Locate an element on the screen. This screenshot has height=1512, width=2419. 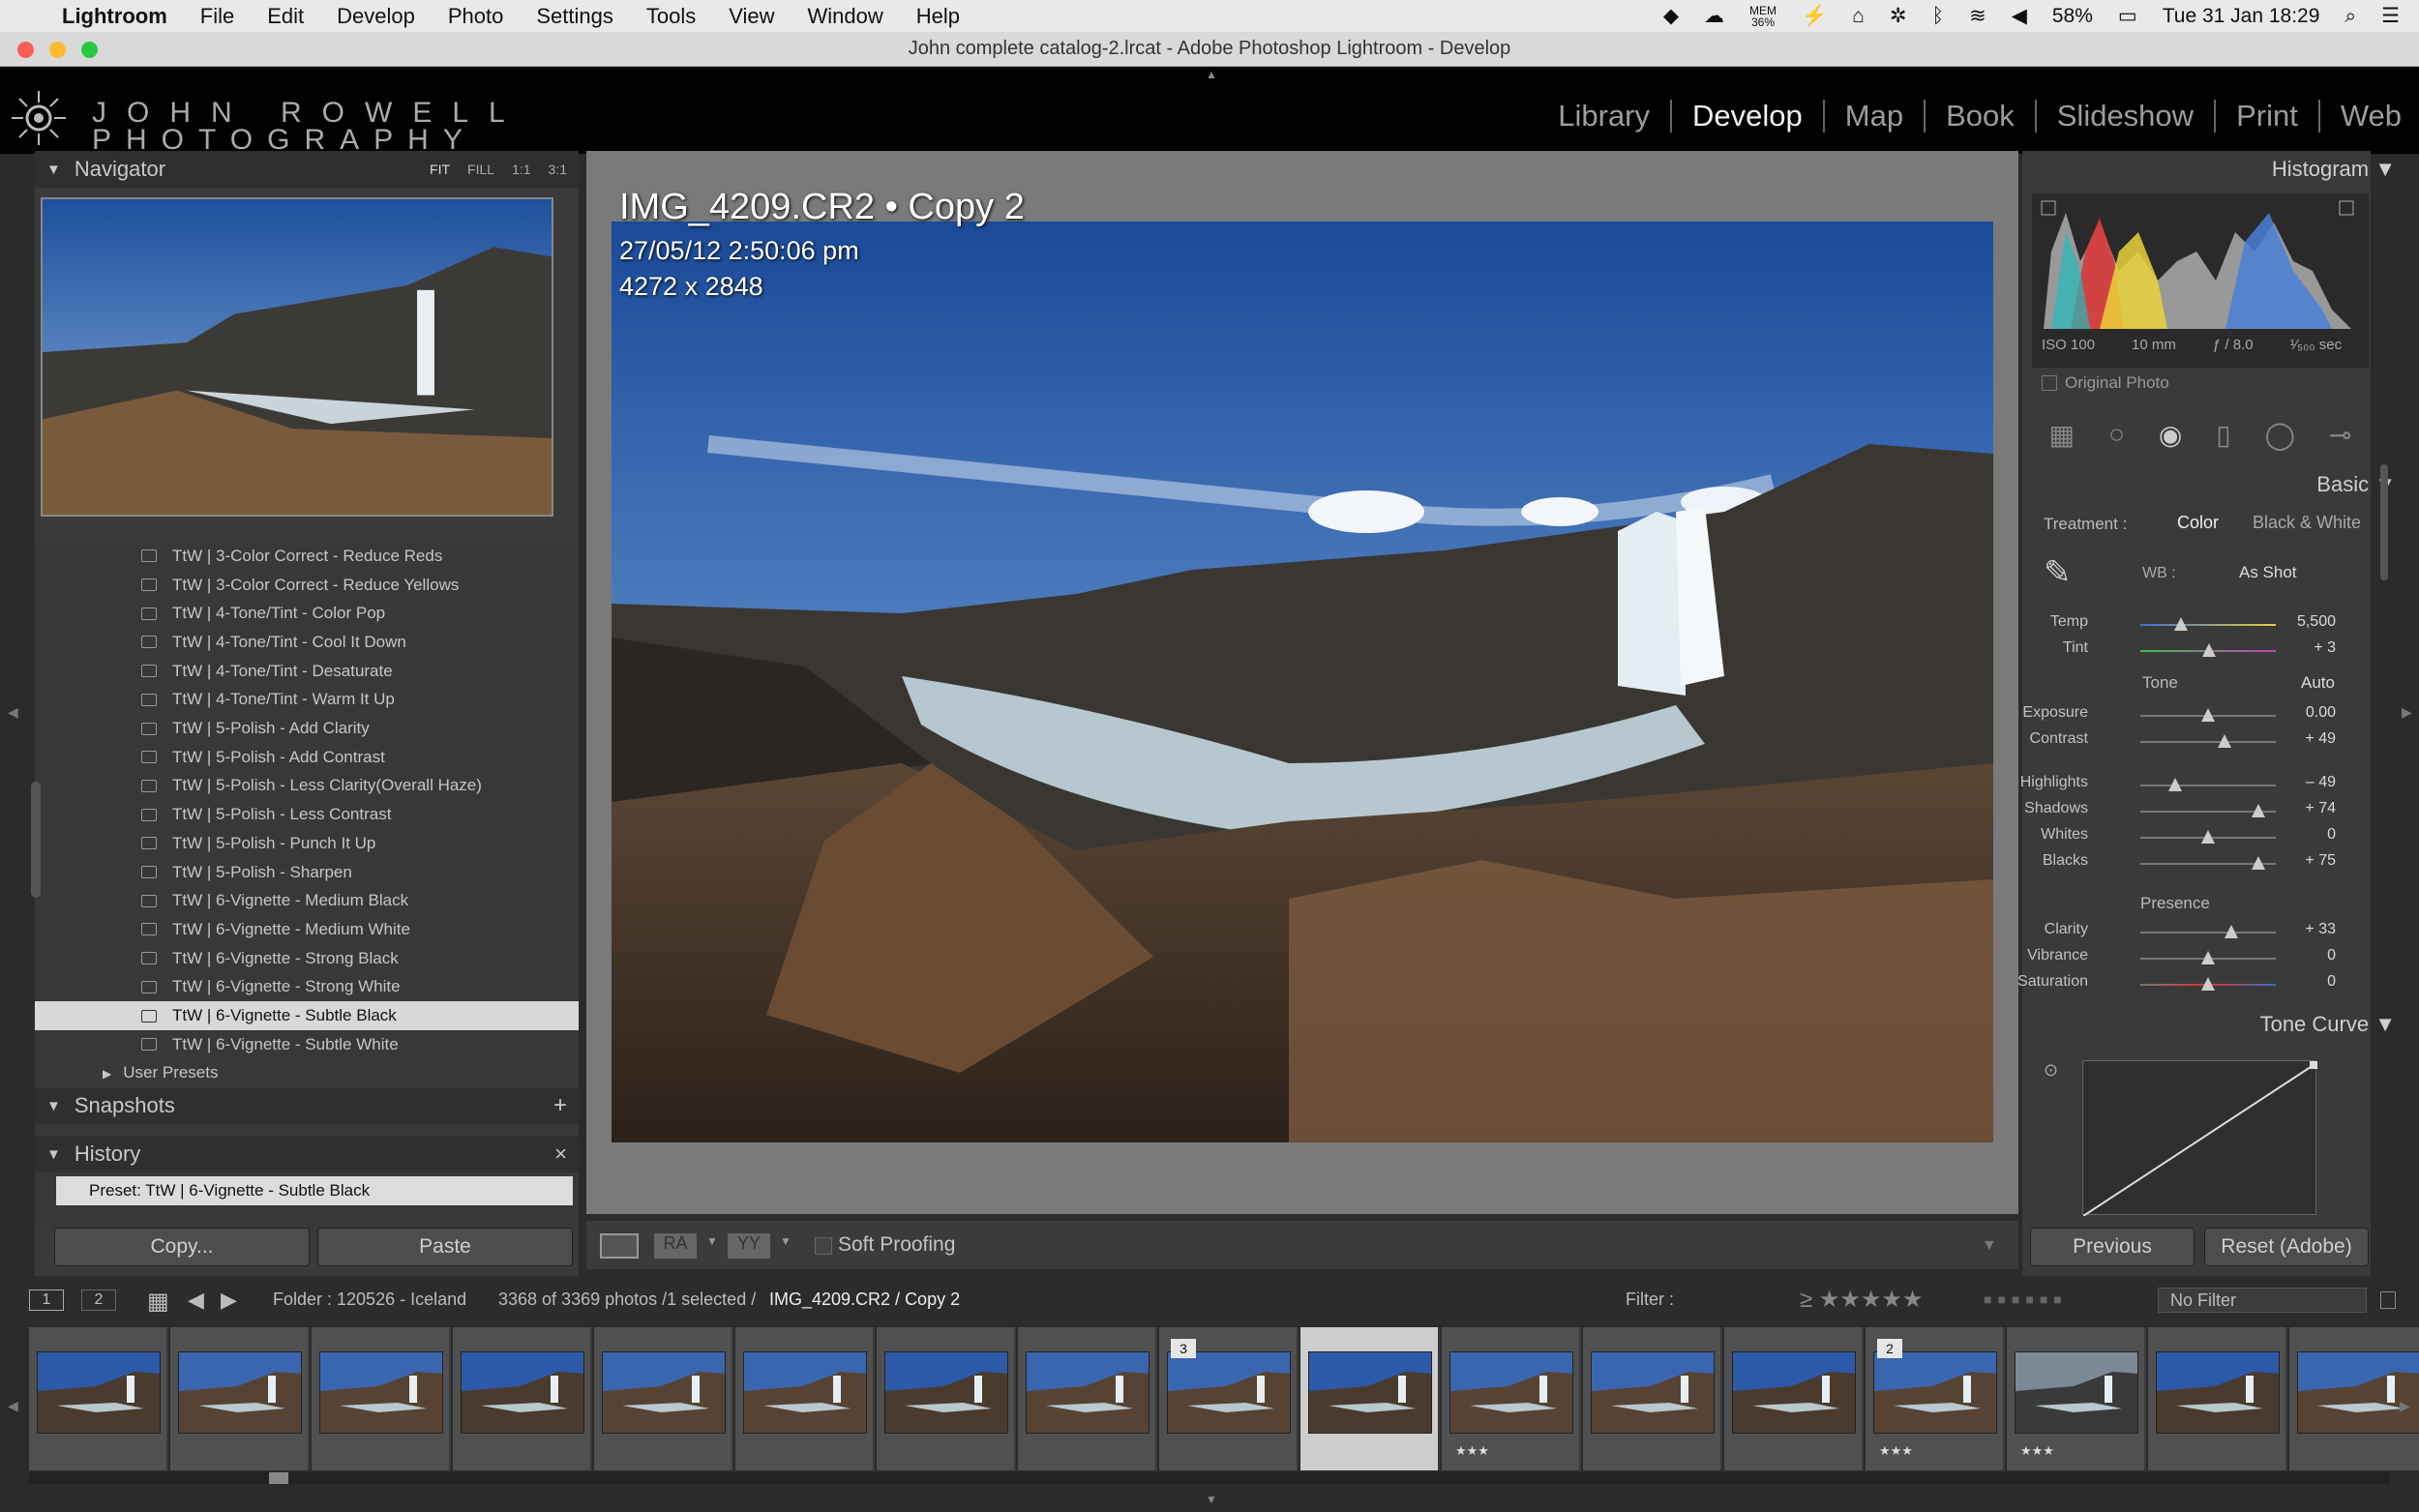
zoom-3-1: 3:1 is located at coordinates (558, 170).